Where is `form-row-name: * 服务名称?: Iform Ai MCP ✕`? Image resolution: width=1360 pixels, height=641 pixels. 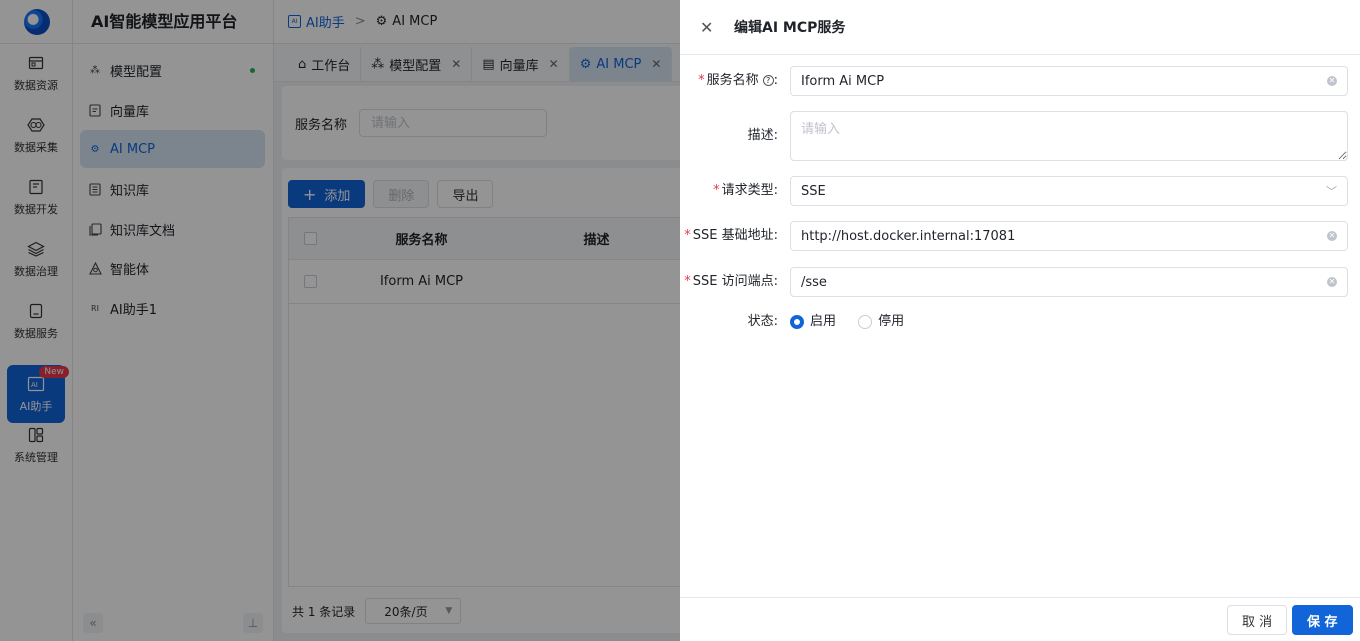
form-row-name: * 服务名称?: Iform Ai MCP ✕ is located at coordinates (1020, 81).